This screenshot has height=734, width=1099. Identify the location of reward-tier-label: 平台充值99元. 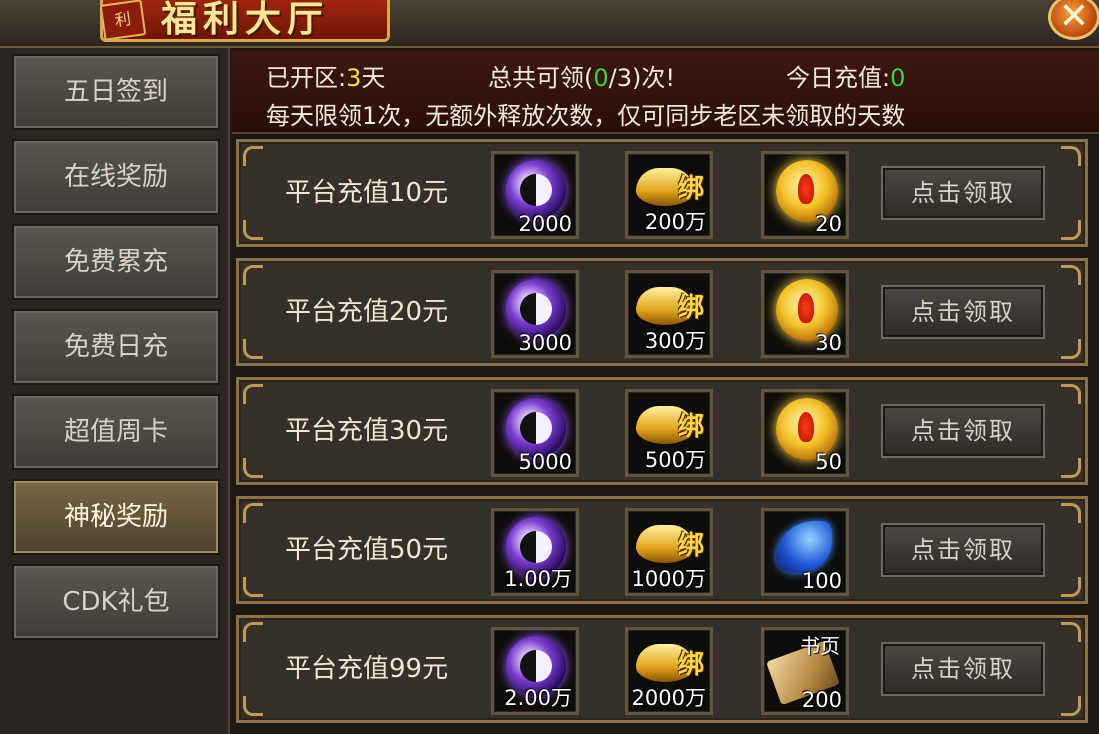
(367, 669).